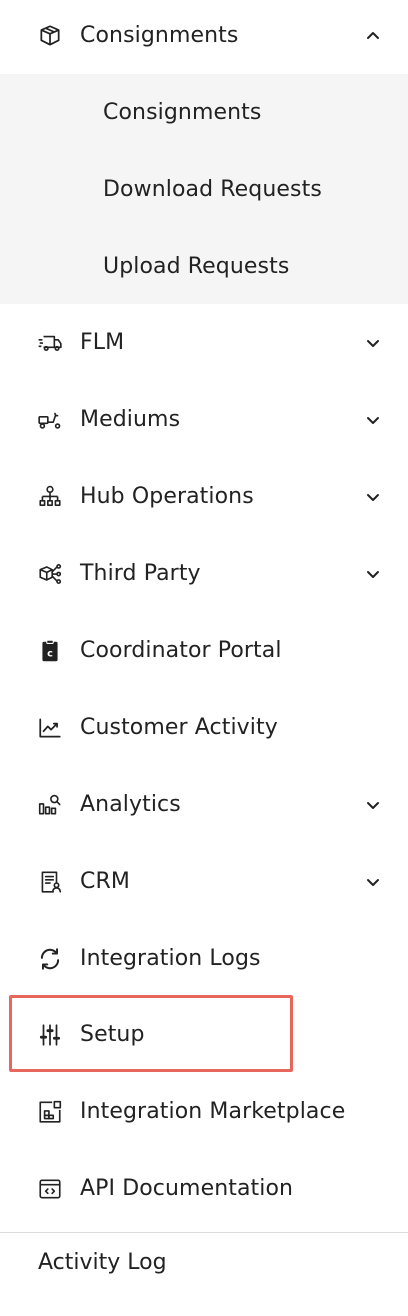 The height and width of the screenshot is (1316, 408). Describe the element at coordinates (50, 420) in the screenshot. I see `scooter-icon` at that location.